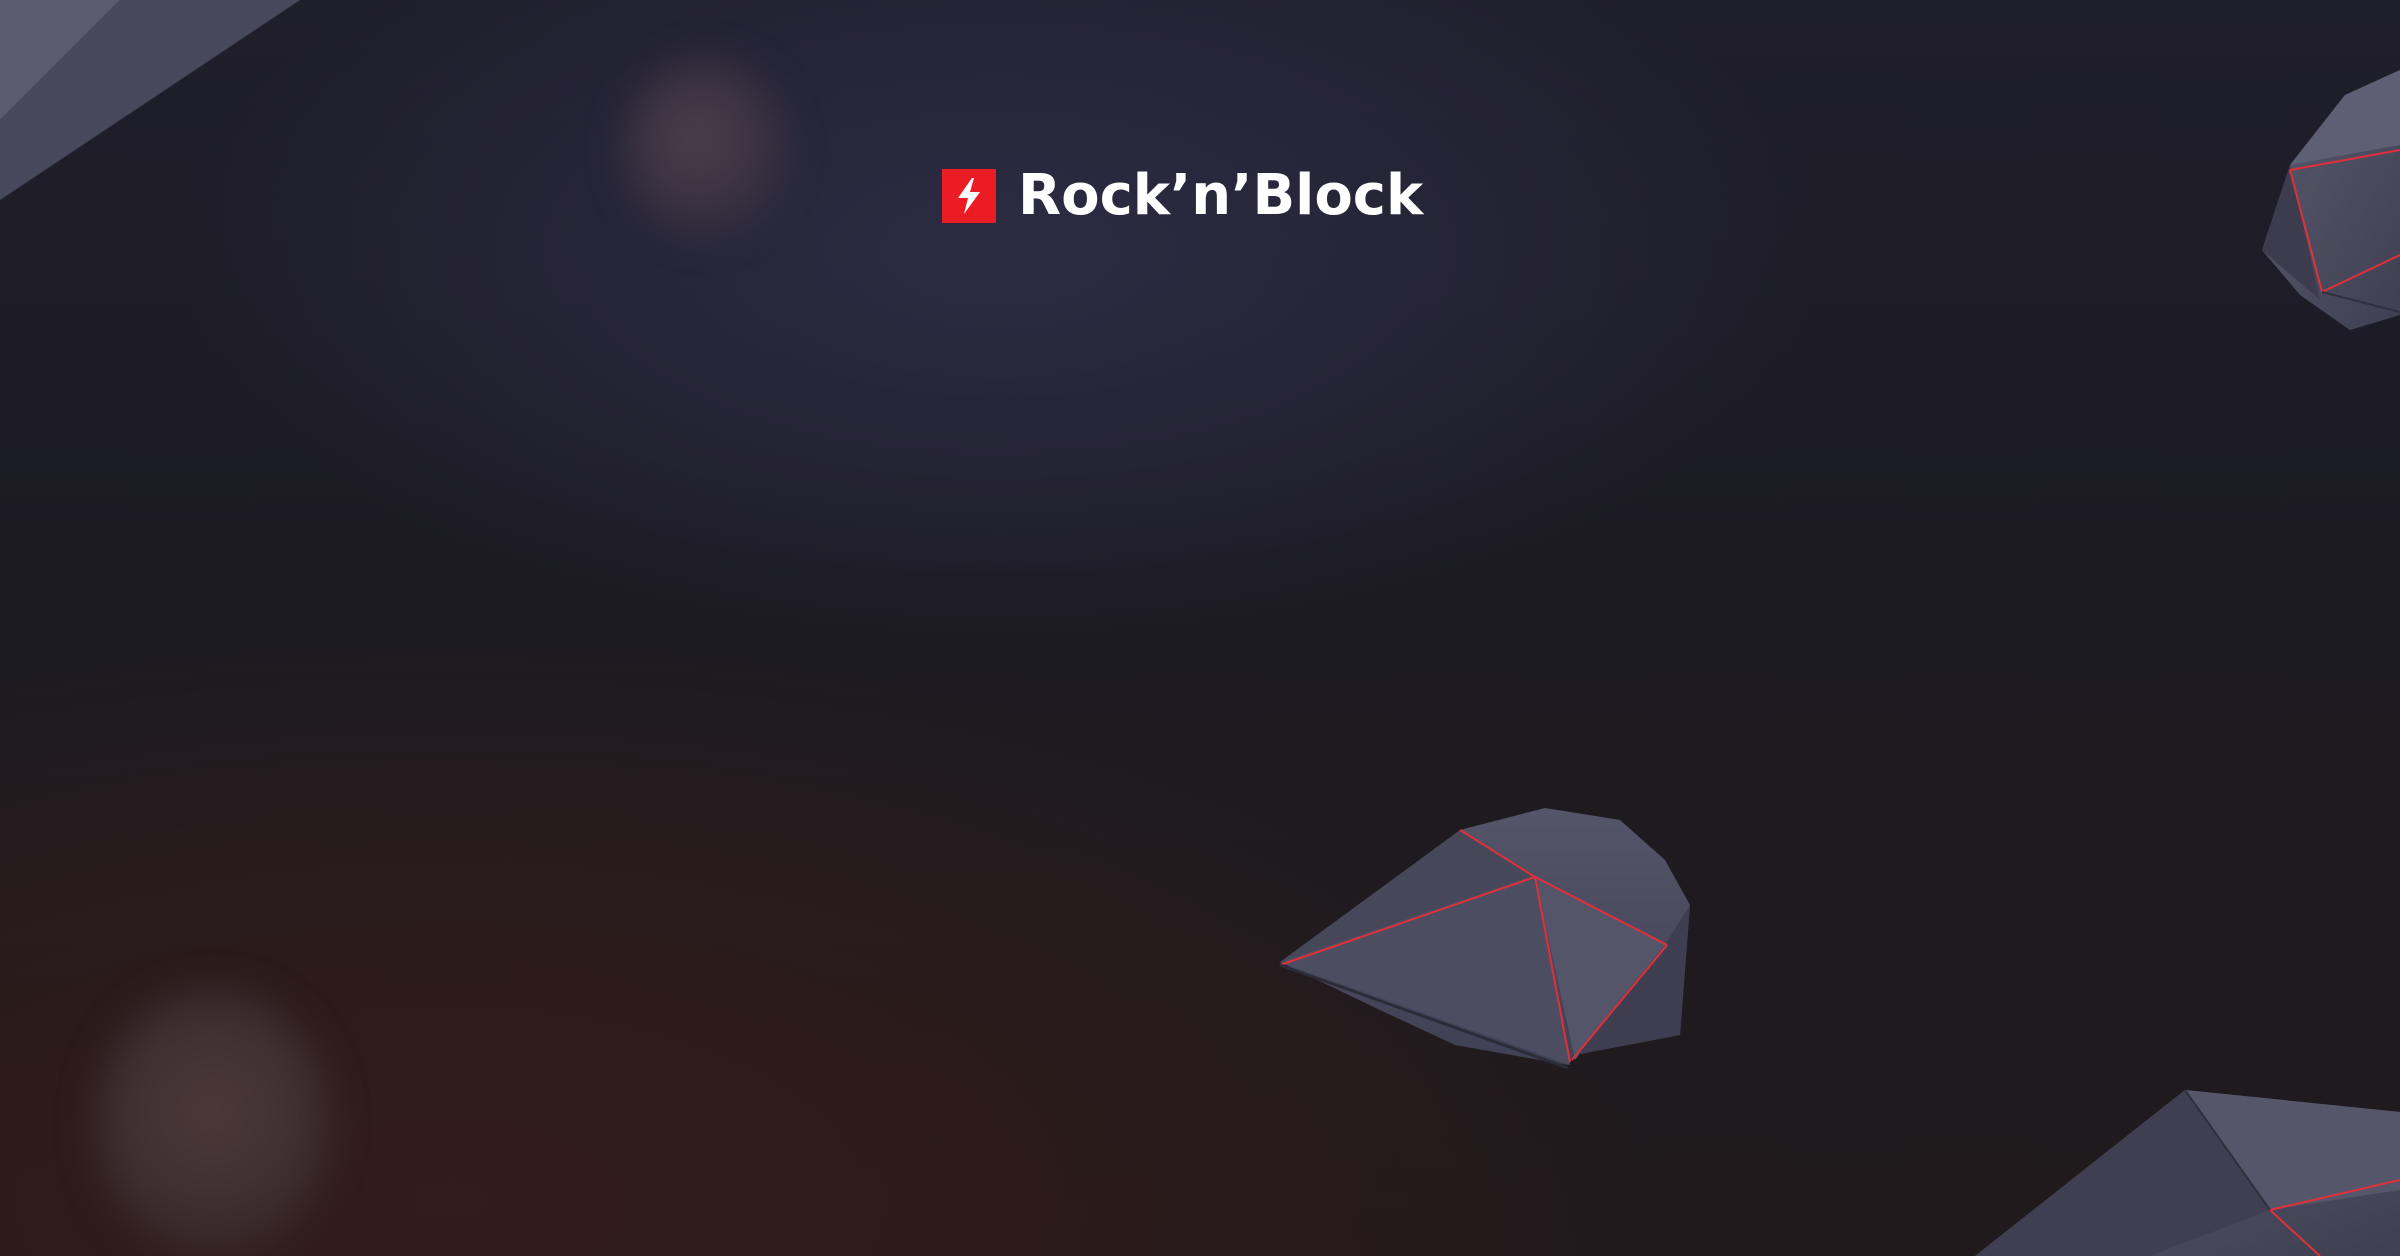  I want to click on headline-line-2: CONTRACT, so click(1200, 802).